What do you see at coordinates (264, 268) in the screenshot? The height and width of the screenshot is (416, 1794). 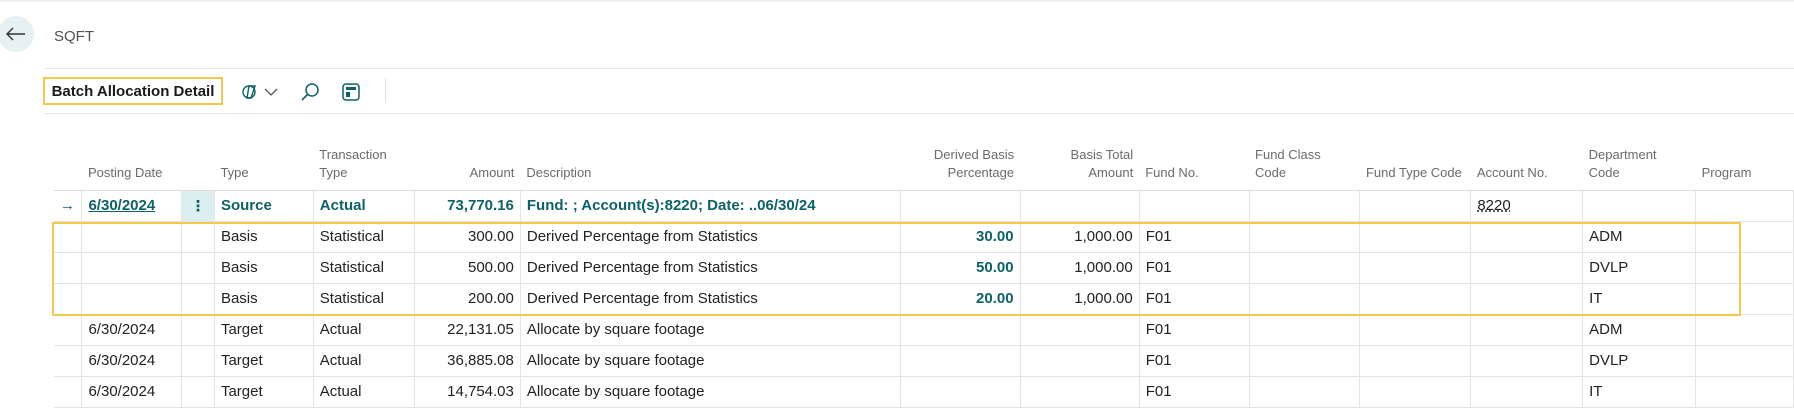 I see `cell-type: Basis` at bounding box center [264, 268].